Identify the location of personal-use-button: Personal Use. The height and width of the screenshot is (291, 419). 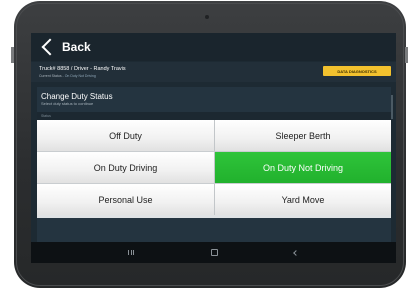
(125, 199).